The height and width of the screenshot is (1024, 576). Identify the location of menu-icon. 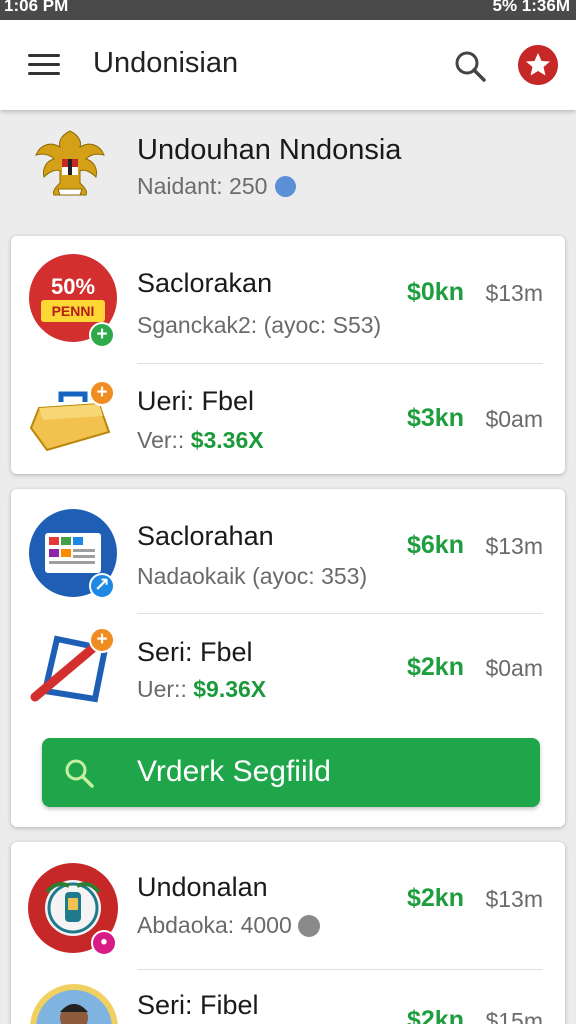
(44, 65).